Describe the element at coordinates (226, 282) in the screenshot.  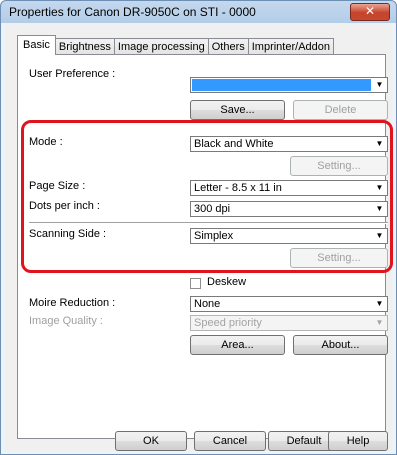
I see `deskew-label: Deskew` at that location.